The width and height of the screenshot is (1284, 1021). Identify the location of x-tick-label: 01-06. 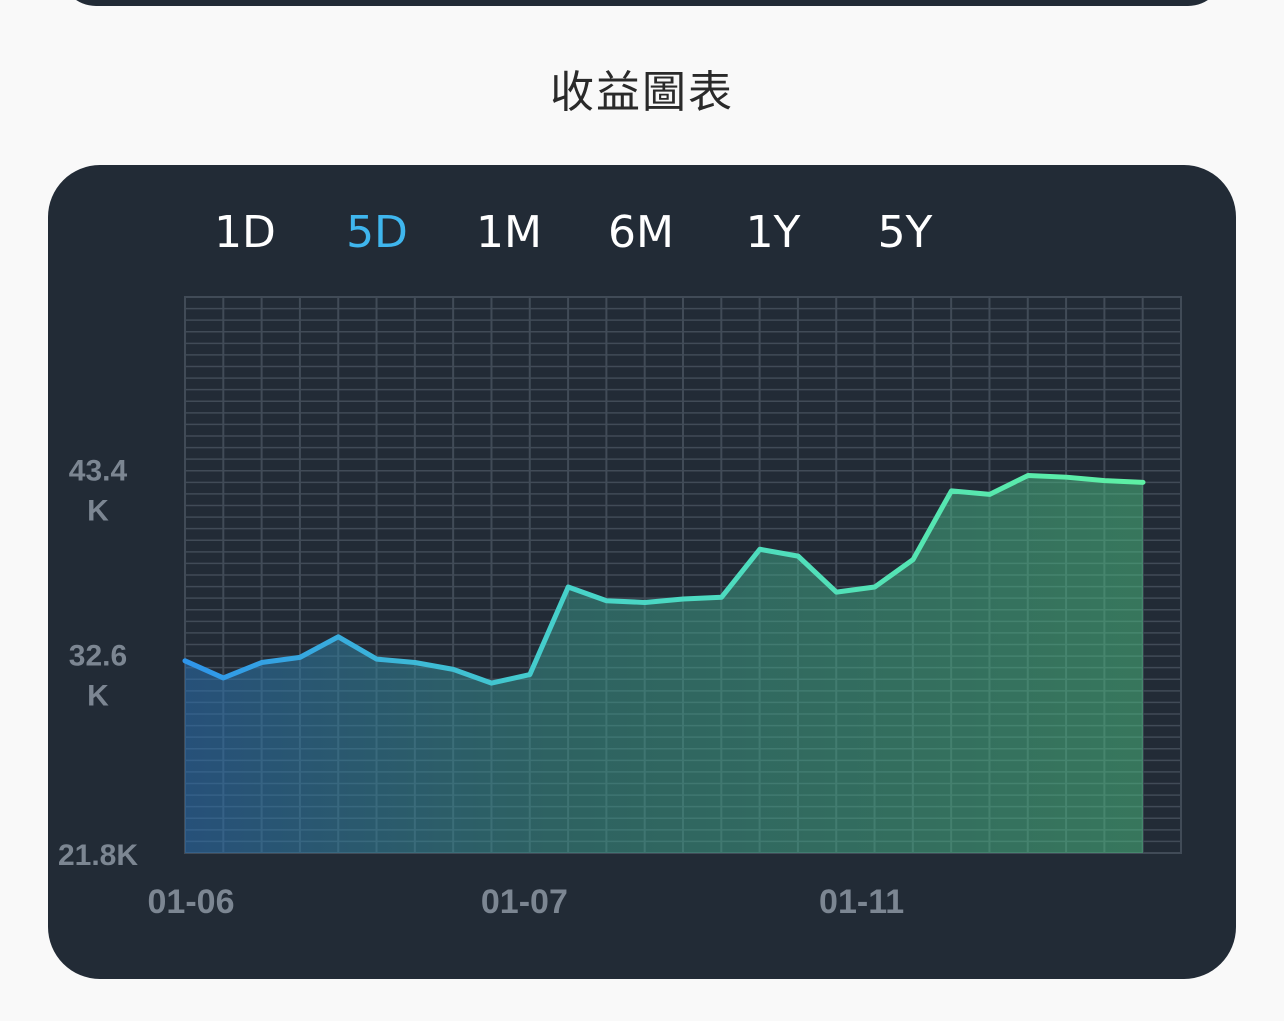
(191, 902).